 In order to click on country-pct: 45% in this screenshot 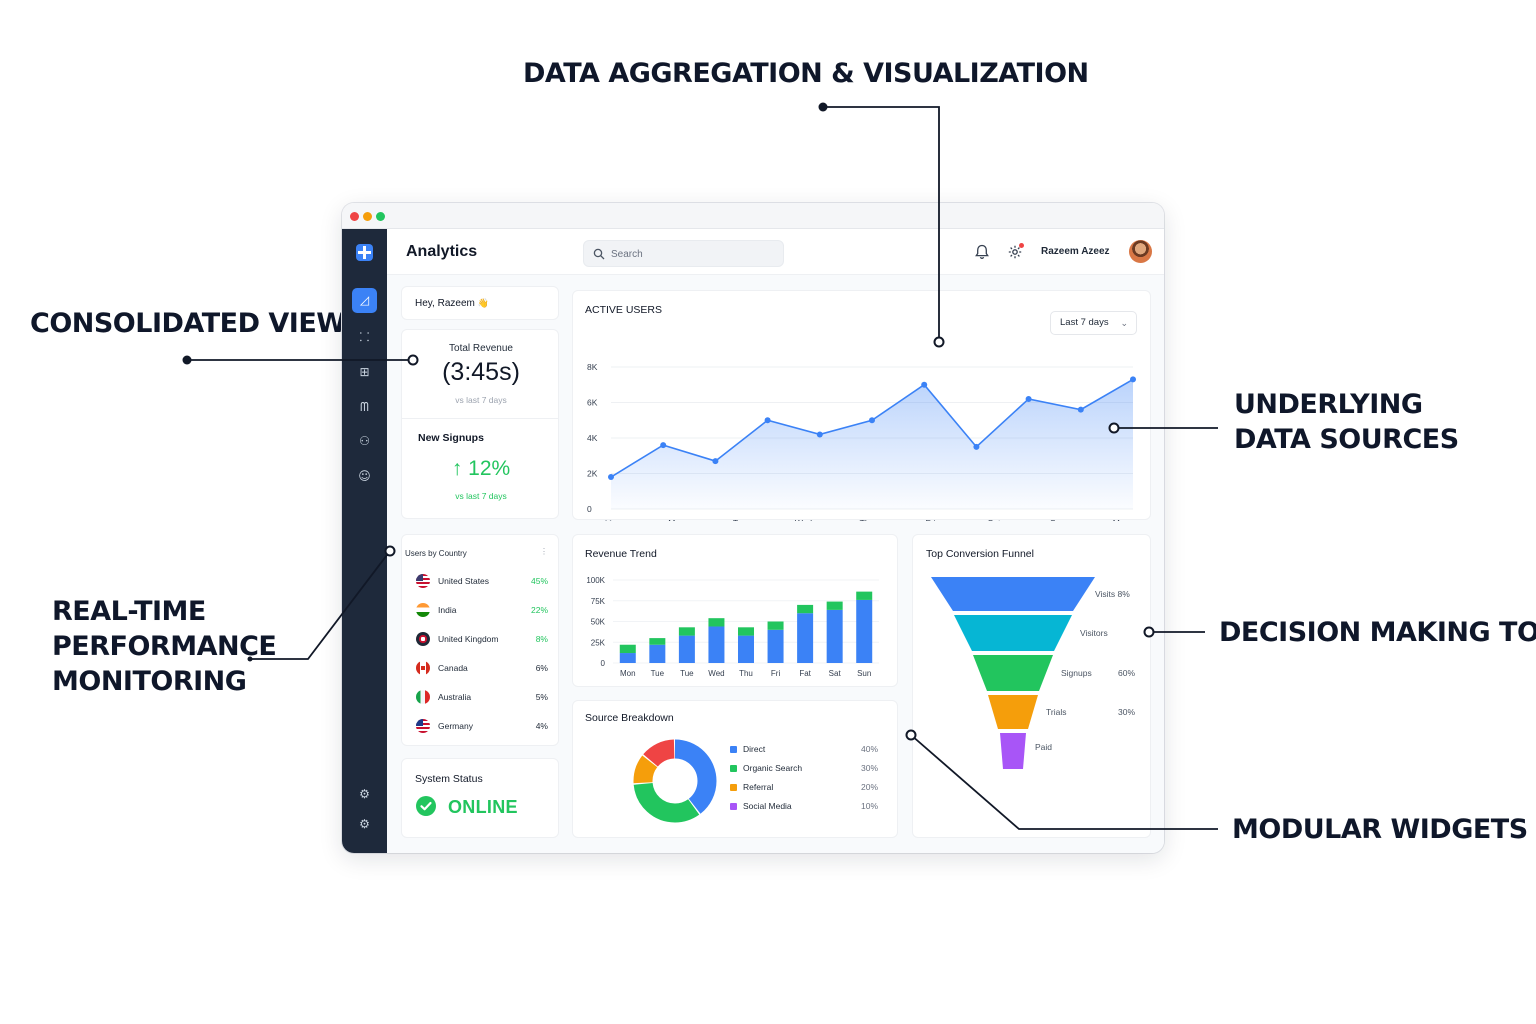, I will do `click(539, 581)`.